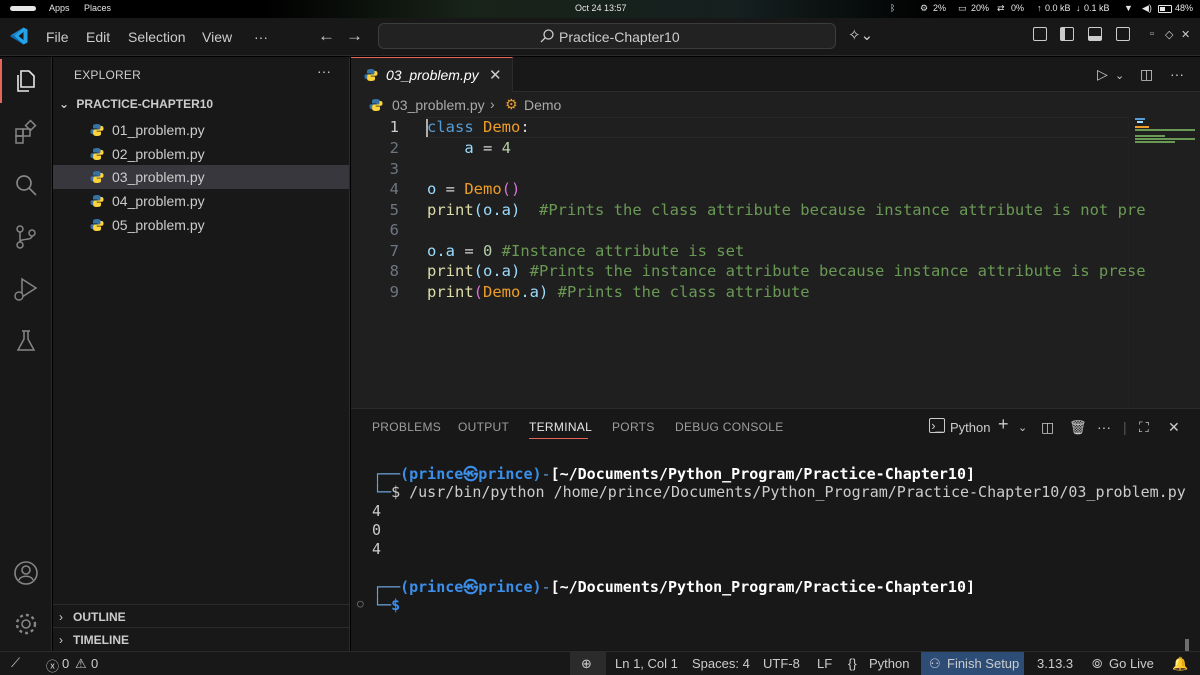 The width and height of the screenshot is (1200, 675). I want to click on volume-icon: ◀), so click(1147, 8).